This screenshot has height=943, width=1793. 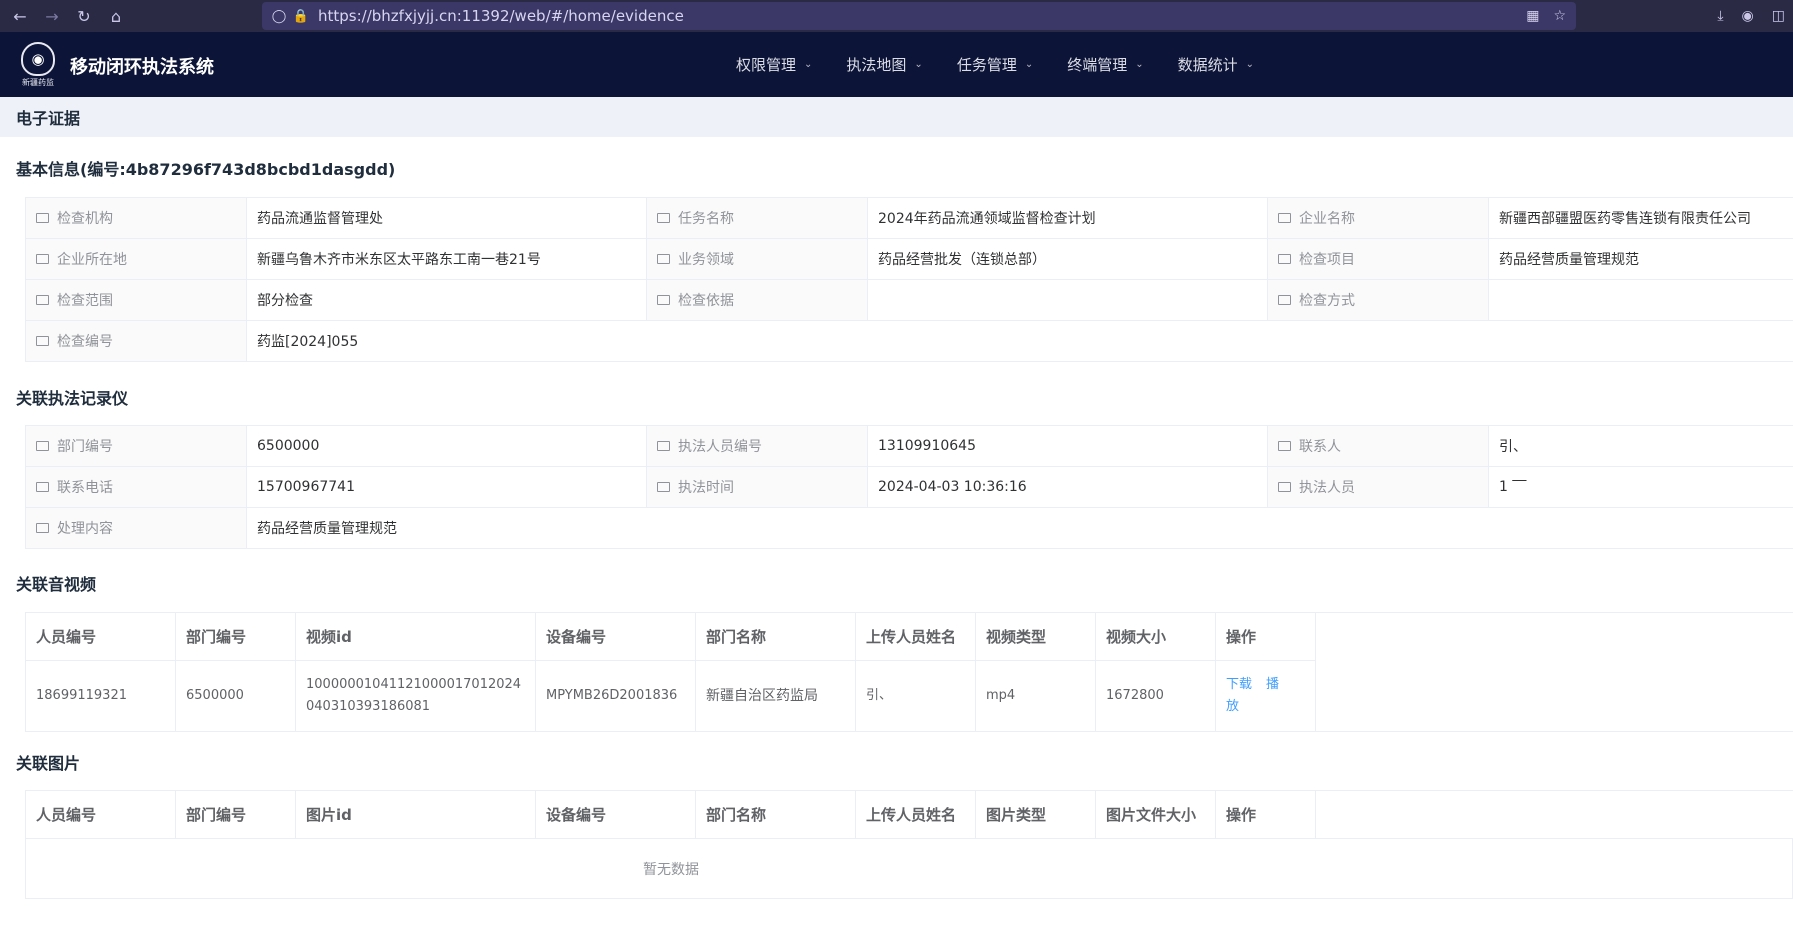 I want to click on empty-state: 暂无数据, so click(x=909, y=869).